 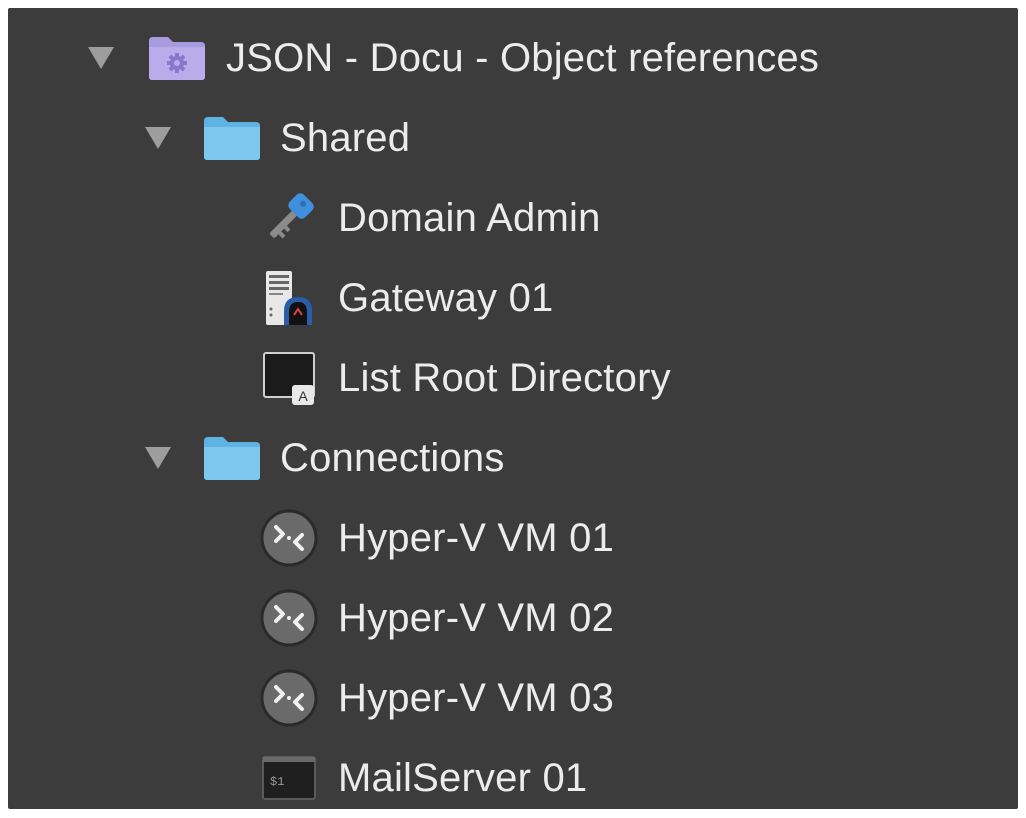 I want to click on tree-item-script: A List Root Directory, so click(x=513, y=378).